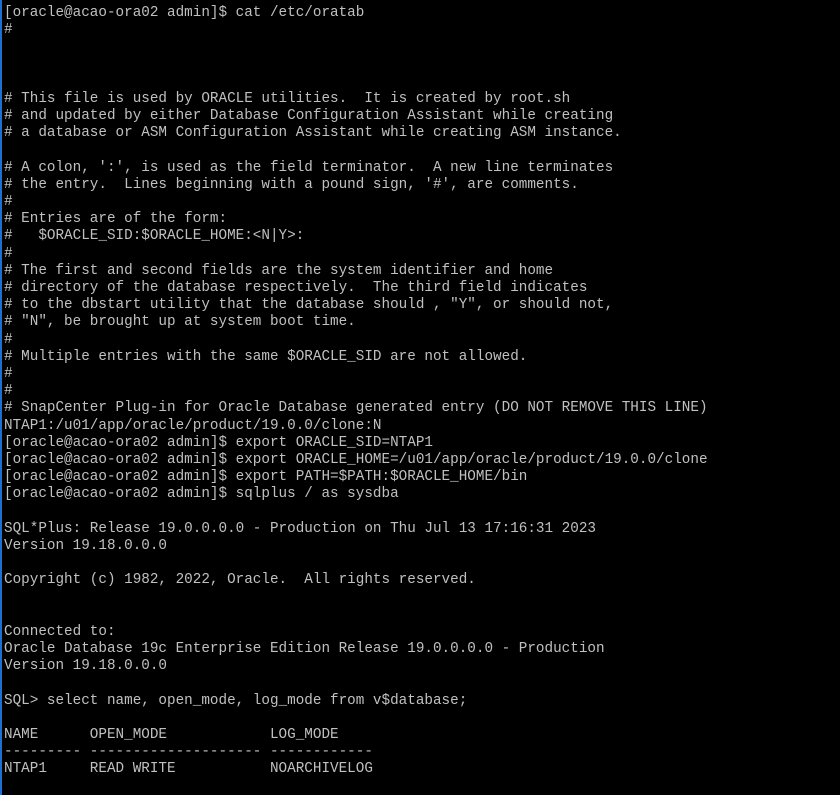 This screenshot has height=795, width=840. Describe the element at coordinates (116, 219) in the screenshot. I see `terminal-line: # Entries are of the form:` at that location.